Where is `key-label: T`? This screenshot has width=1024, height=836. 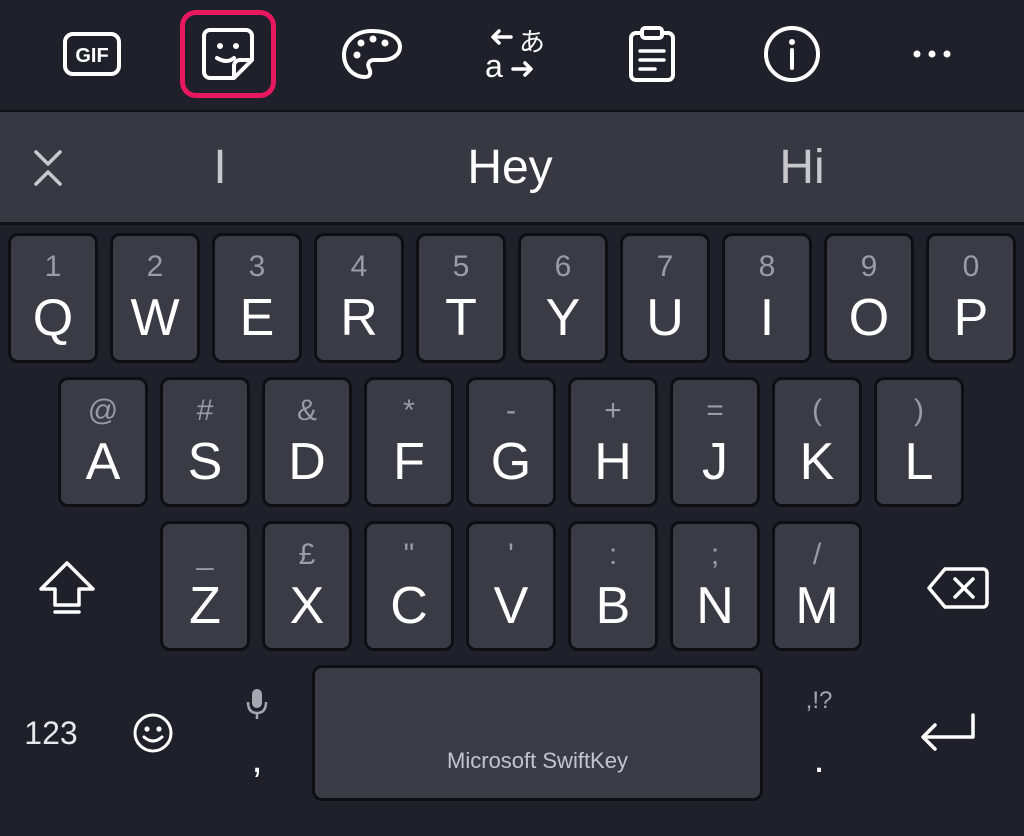
key-label: T is located at coordinates (461, 318).